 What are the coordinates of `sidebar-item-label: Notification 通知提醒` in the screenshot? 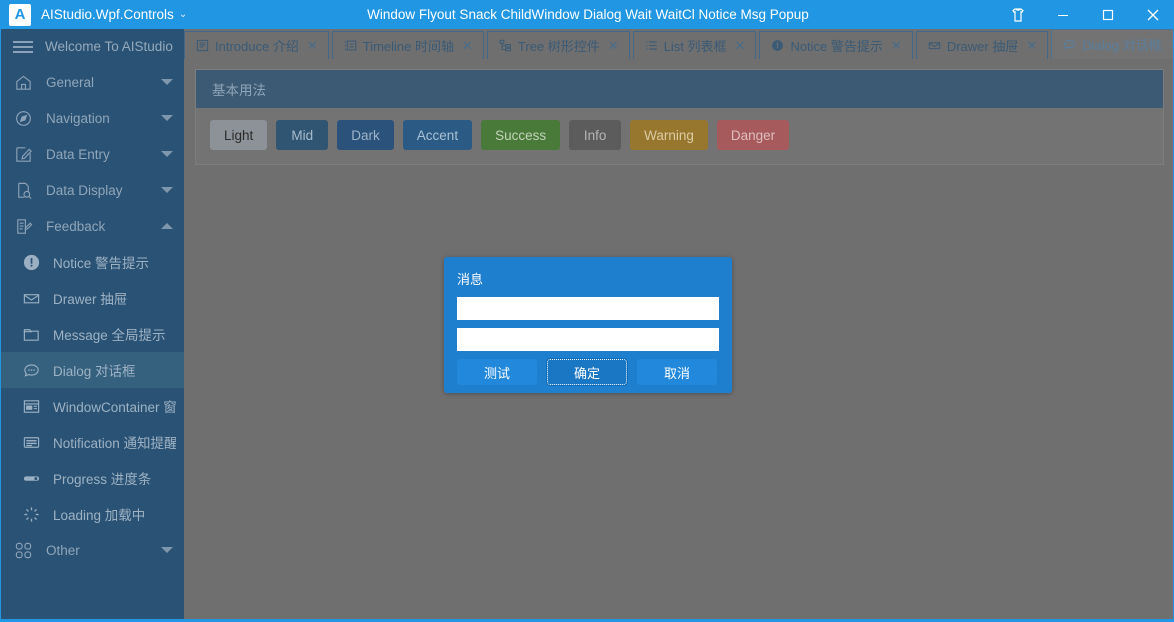 It's located at (114, 443).